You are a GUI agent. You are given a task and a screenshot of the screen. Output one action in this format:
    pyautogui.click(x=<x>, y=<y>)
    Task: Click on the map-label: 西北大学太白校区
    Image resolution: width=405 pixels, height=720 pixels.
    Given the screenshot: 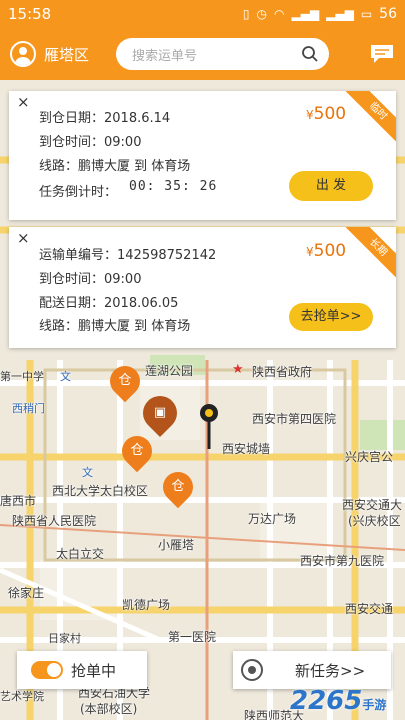 What is the action you would take?
    pyautogui.click(x=100, y=491)
    